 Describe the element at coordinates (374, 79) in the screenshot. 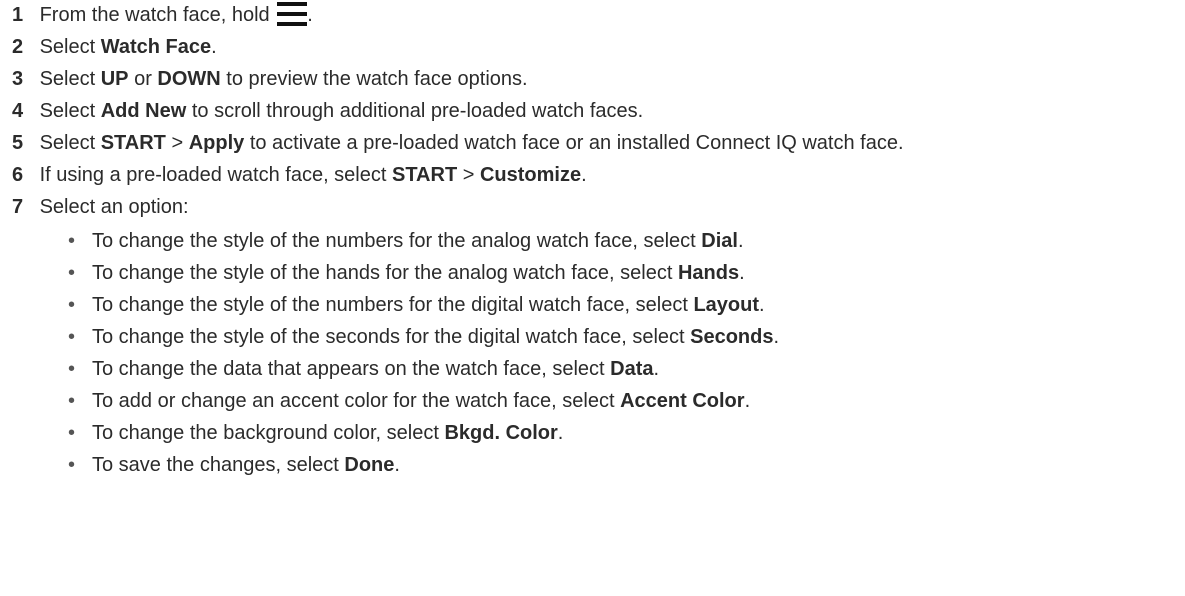

I see `step-text: to preview the watch face options.` at that location.